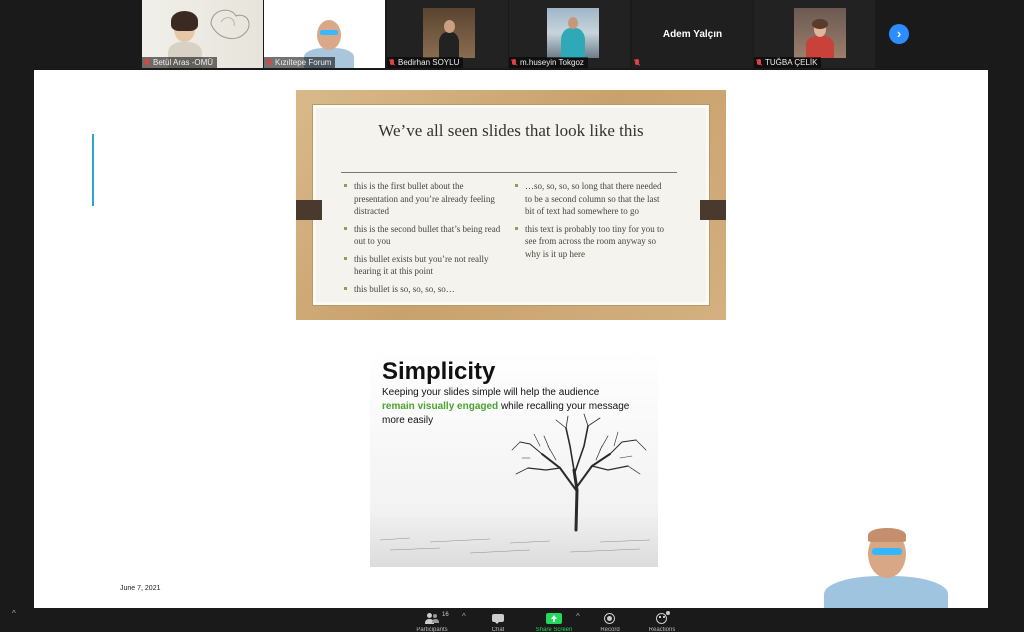 The width and height of the screenshot is (1024, 632). I want to click on slide-body-highlight: remain visually engaged, so click(440, 406).